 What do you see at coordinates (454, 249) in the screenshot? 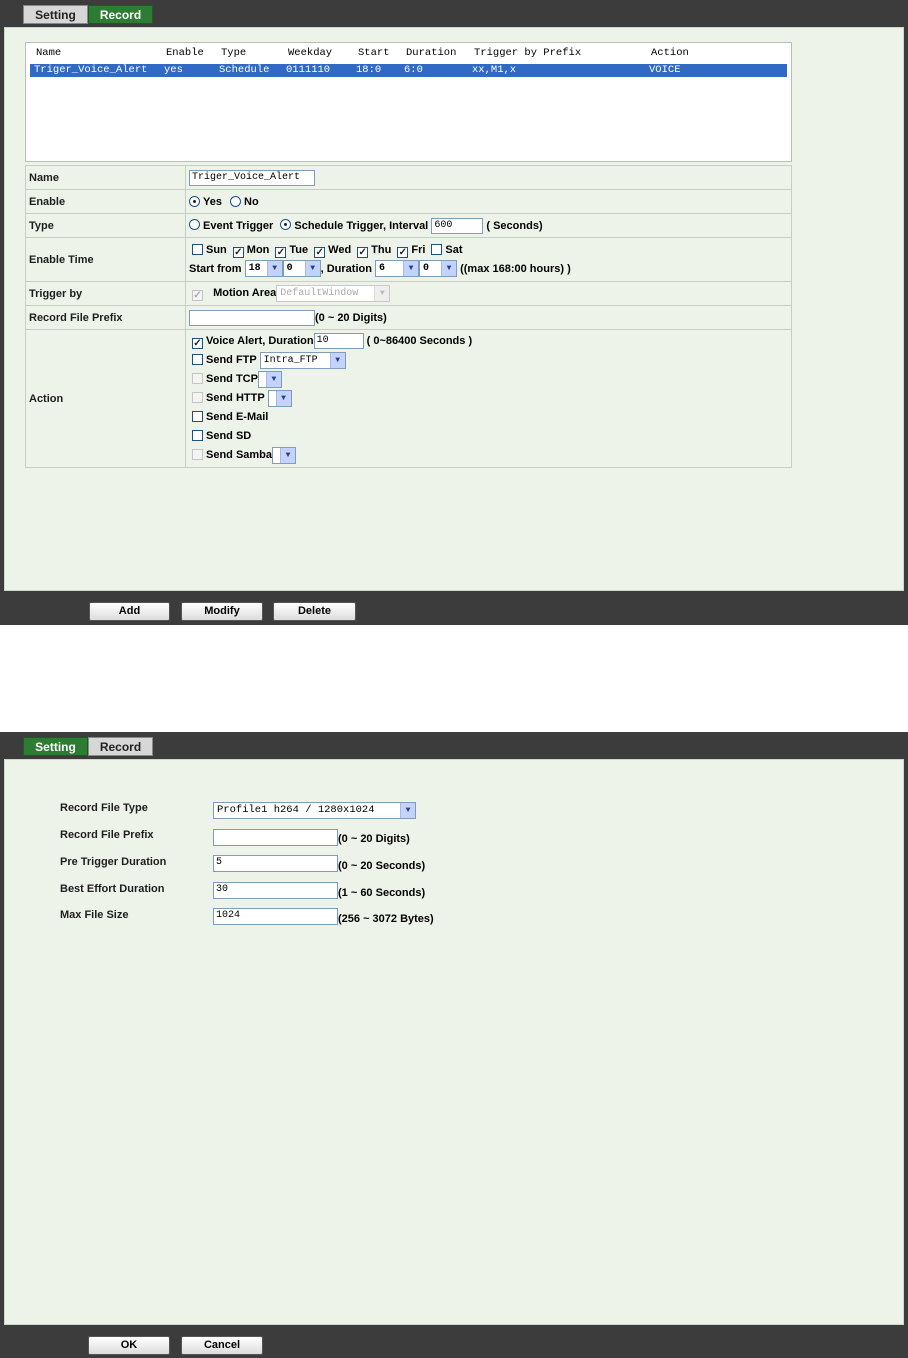
I see `weekday-label: Sat` at bounding box center [454, 249].